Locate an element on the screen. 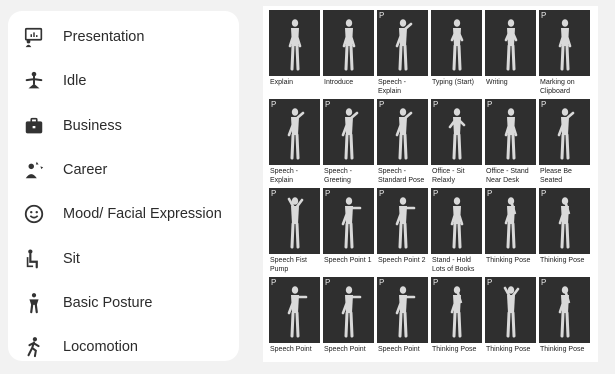 This screenshot has width=615, height=374. pose-caption: Marking on Clipboard is located at coordinates (557, 87).